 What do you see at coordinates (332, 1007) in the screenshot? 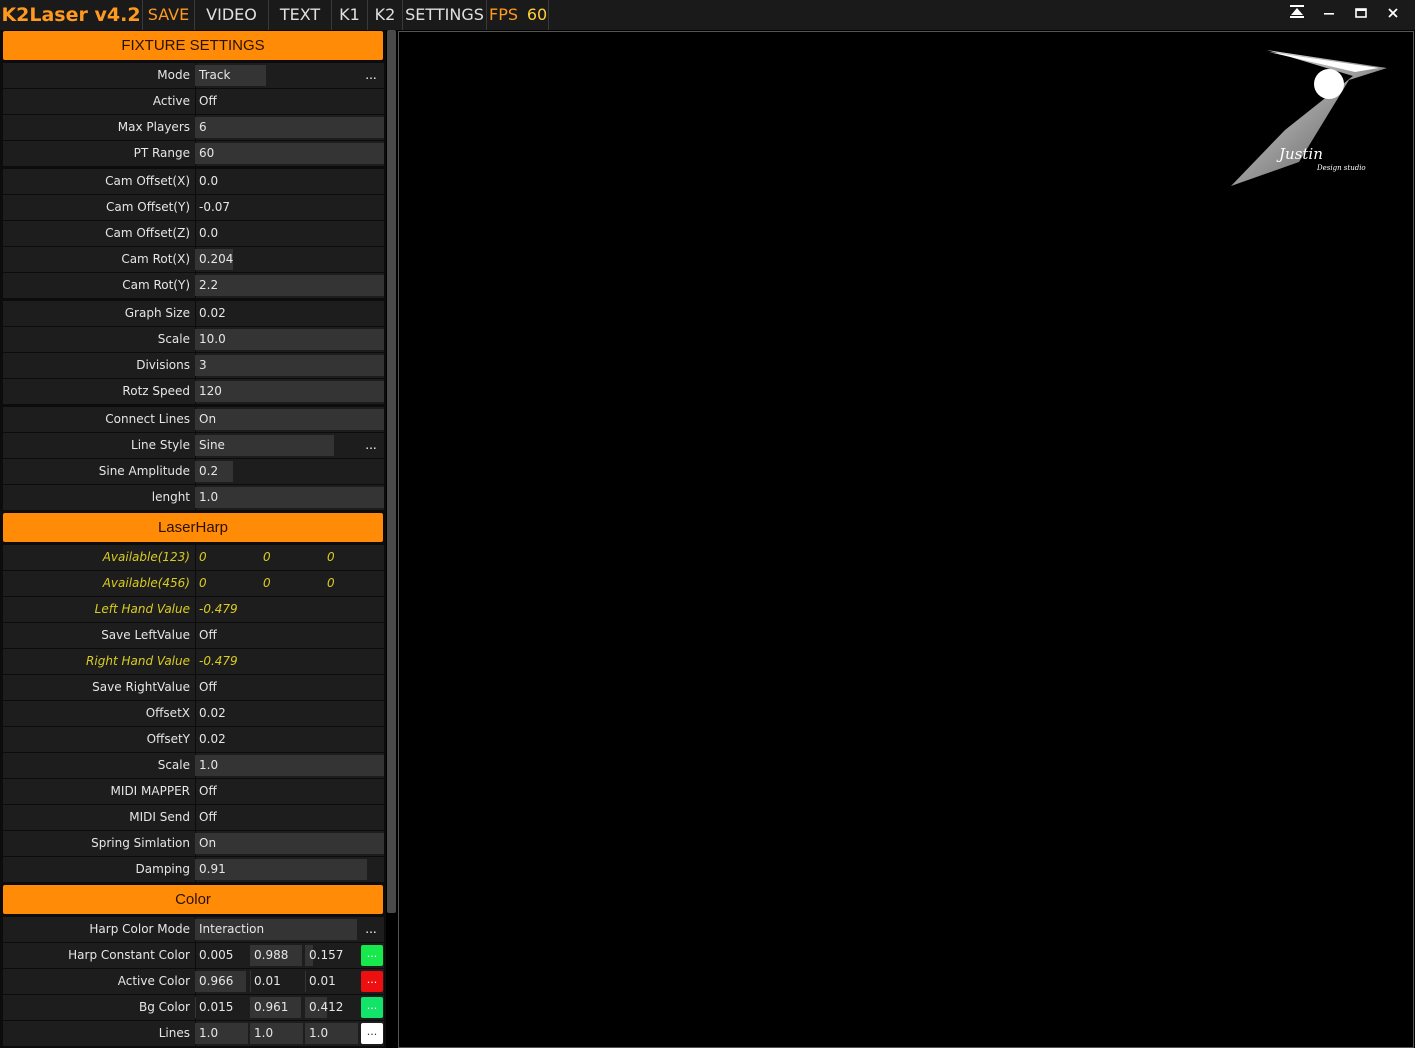
I see `bg-color-channel-3-field: 0.412` at bounding box center [332, 1007].